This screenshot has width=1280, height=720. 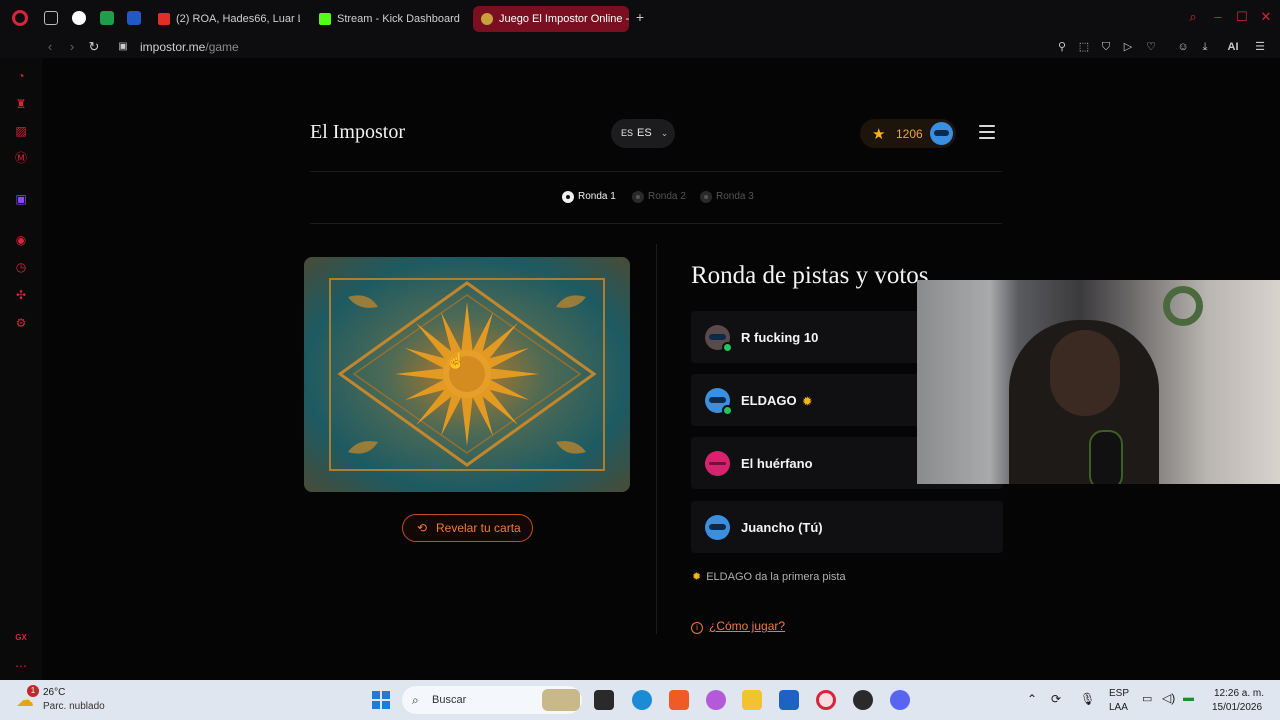 I want to click on extensions-icon: ✣, so click(x=21, y=295).